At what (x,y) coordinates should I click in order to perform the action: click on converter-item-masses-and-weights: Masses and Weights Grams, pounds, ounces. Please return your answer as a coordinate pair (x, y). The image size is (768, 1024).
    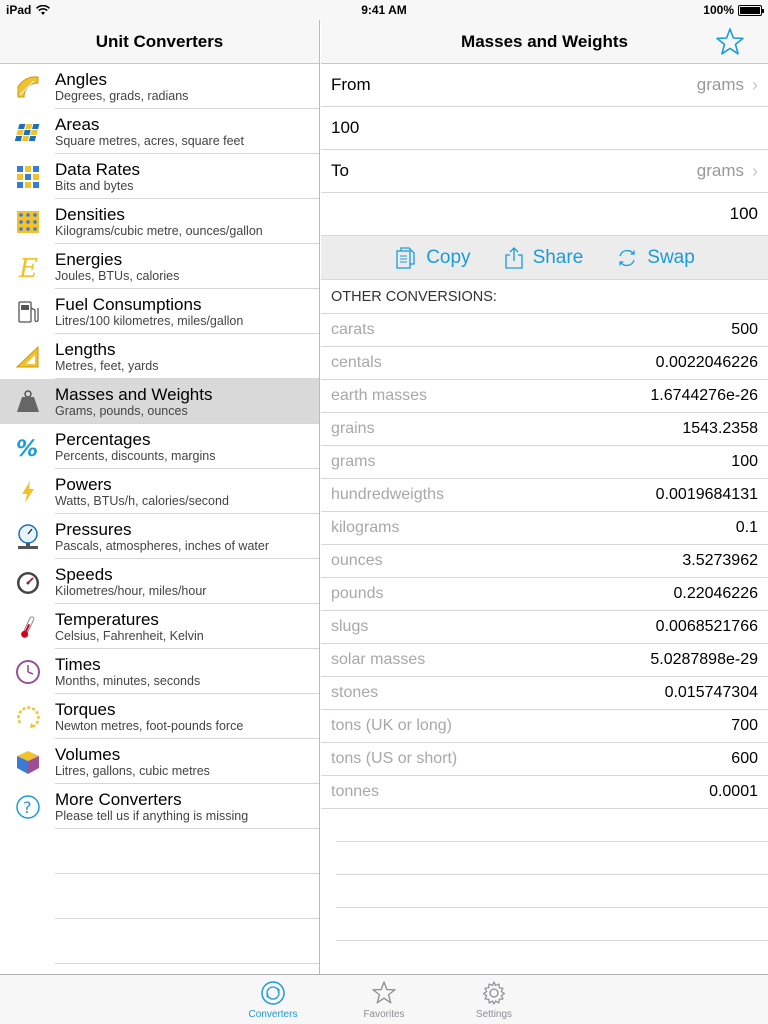
    Looking at the image, I should click on (159, 401).